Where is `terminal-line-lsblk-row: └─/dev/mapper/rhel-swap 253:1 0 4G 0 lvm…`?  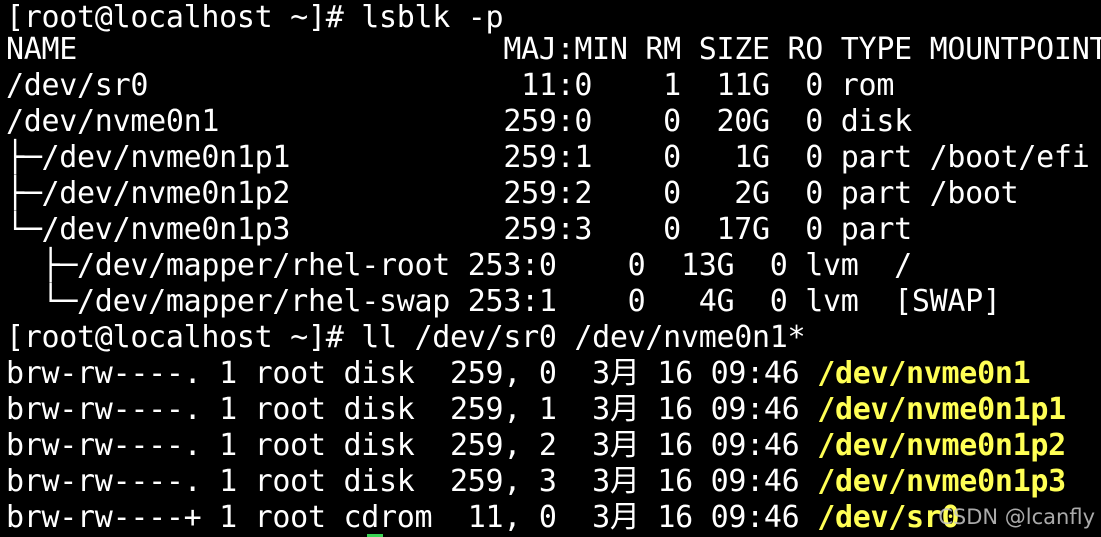
terminal-line-lsblk-row: └─/dev/mapper/rhel-swap 253:1 0 4G 0 lvm… is located at coordinates (503, 301).